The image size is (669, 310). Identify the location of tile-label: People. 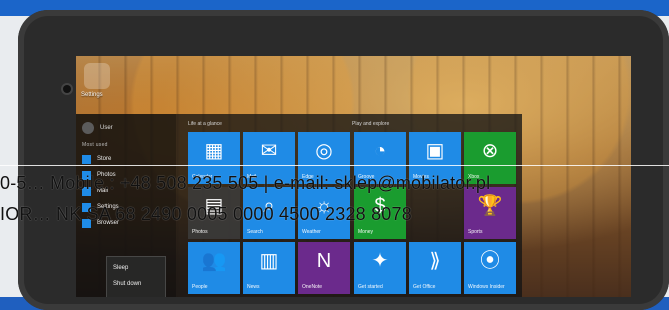
(200, 287).